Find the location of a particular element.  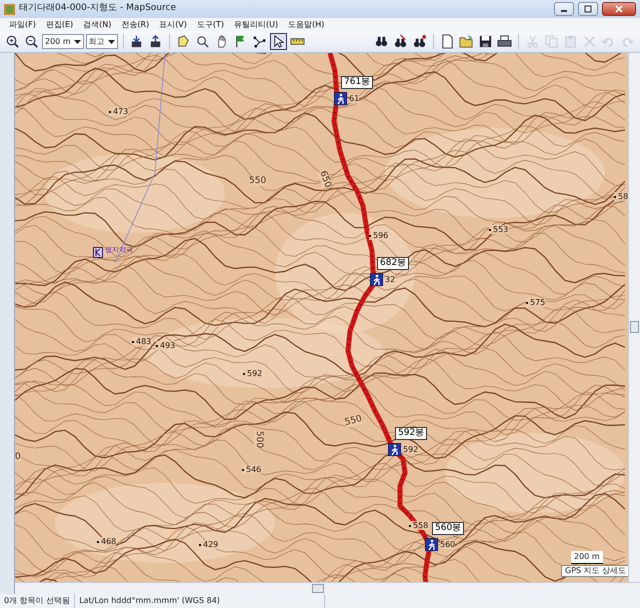

menu-item: 검색(N) is located at coordinates (97, 24).